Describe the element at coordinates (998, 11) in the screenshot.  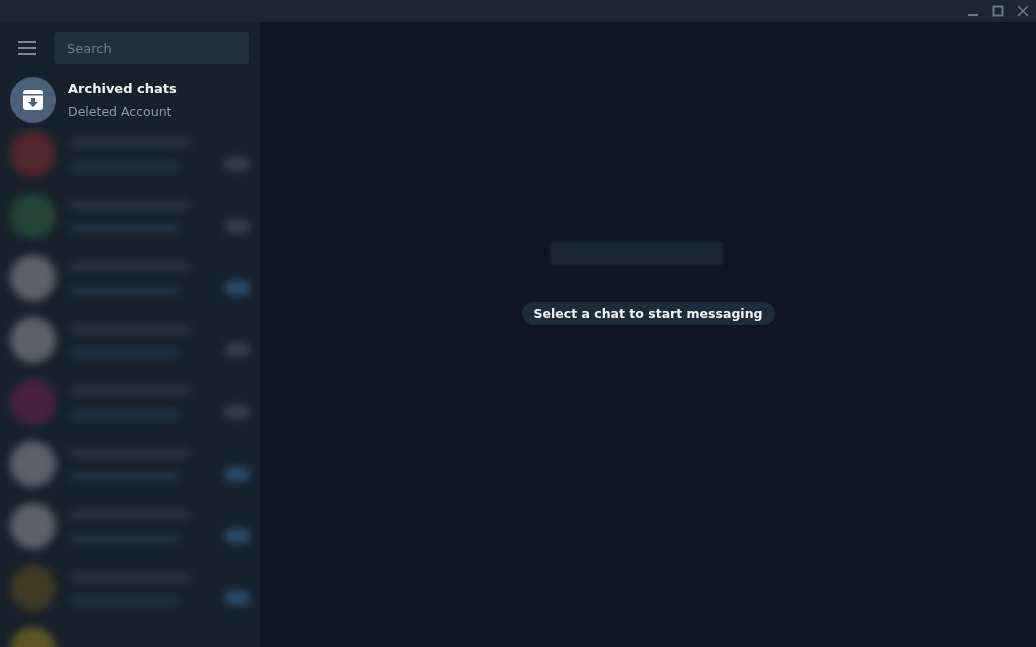
I see `maximize-icon` at that location.